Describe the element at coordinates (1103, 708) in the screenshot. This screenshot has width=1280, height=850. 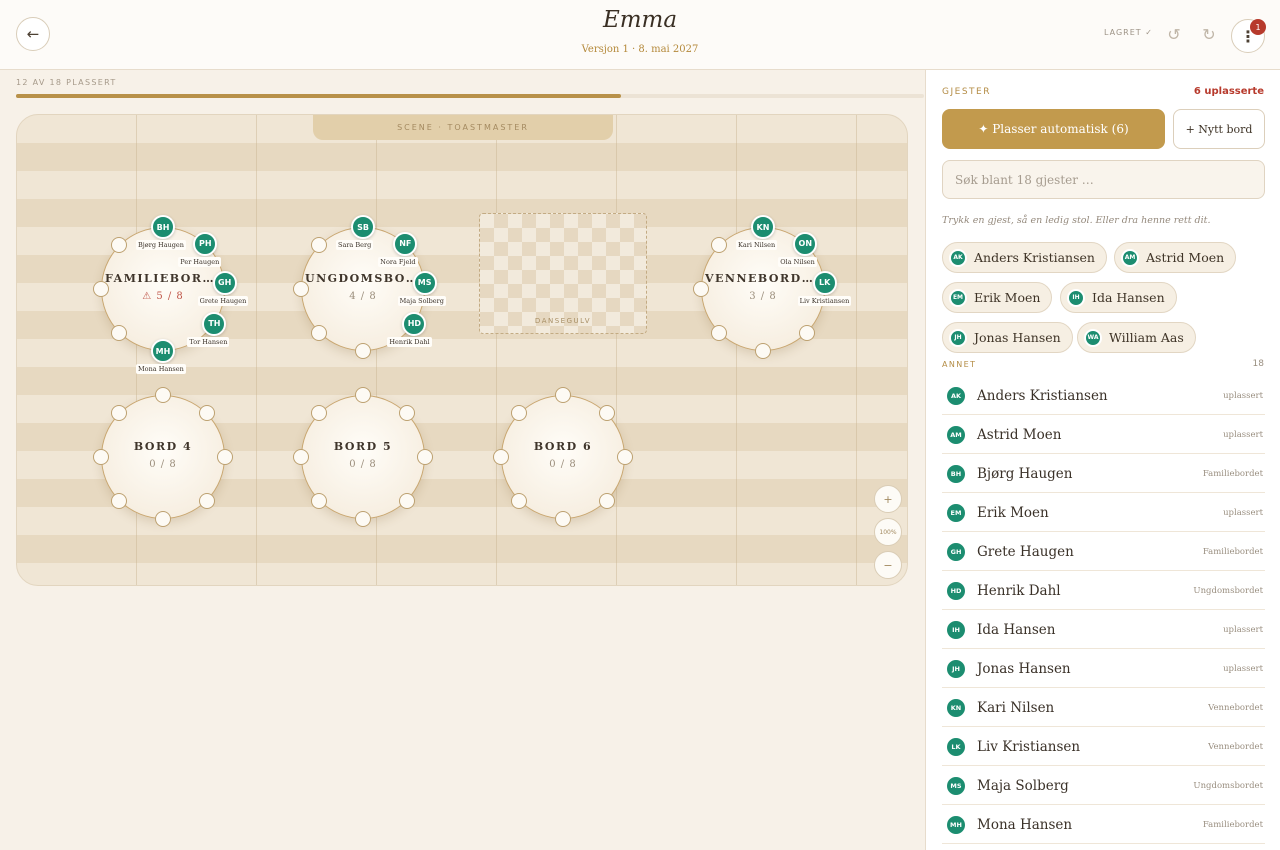
I see `guest-row: KN Kari Nilsen Vennebordet` at that location.